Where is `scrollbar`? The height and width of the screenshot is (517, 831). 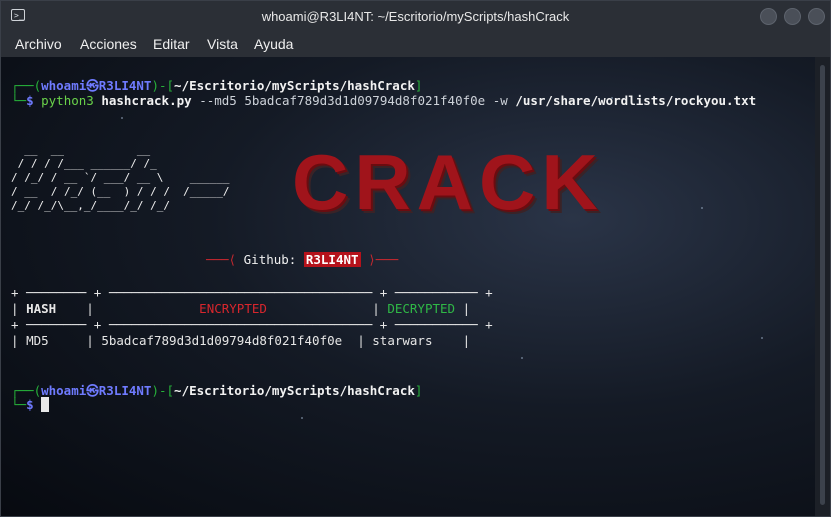
scrollbar is located at coordinates (822, 286).